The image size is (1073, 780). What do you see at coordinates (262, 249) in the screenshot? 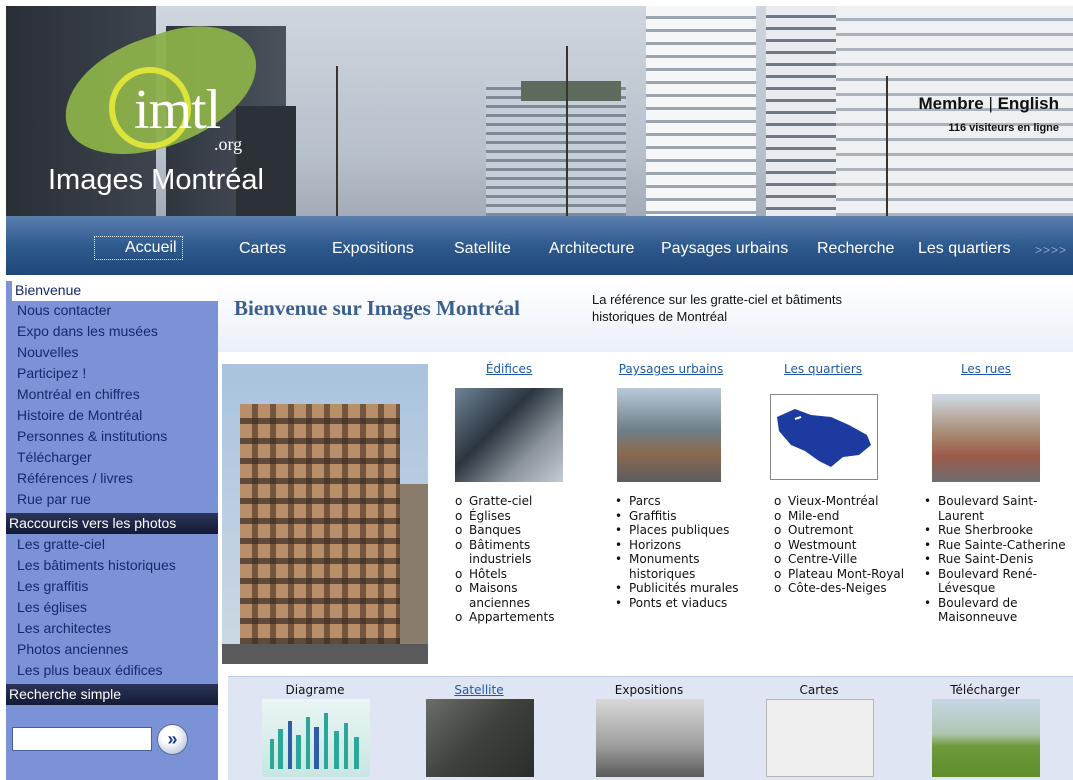
I see `nav-cartes: Cartes` at bounding box center [262, 249].